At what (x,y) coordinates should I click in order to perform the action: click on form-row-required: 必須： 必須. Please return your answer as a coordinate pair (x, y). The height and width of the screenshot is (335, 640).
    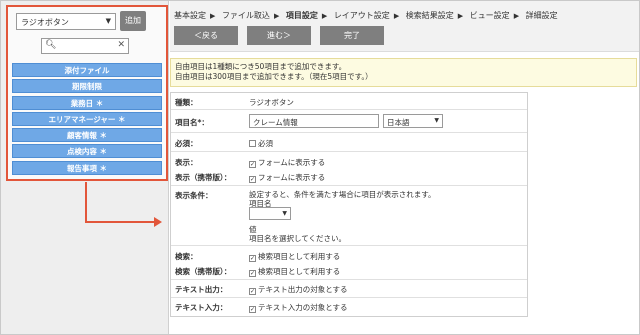
    Looking at the image, I should click on (349, 142).